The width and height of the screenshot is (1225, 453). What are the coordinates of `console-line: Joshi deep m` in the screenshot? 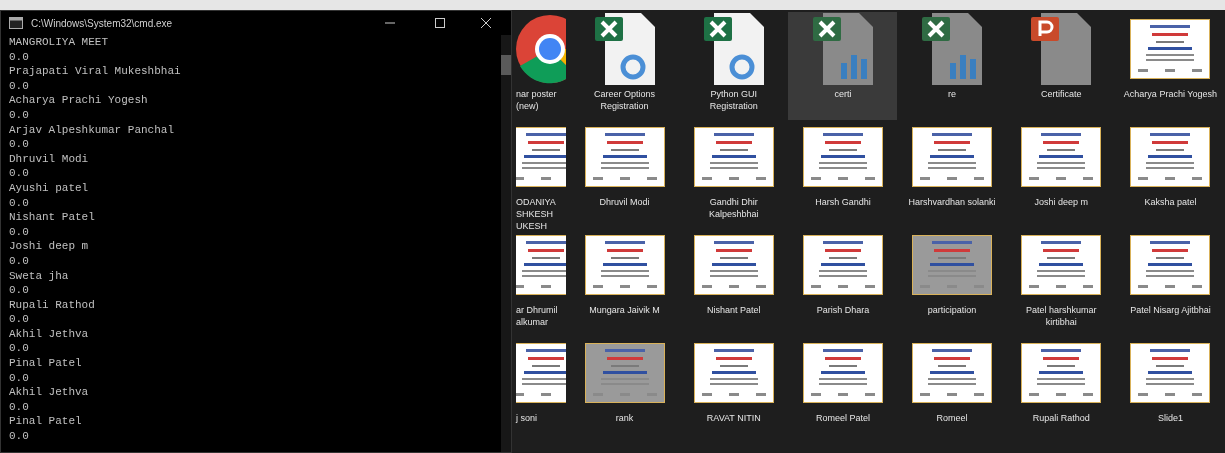 It's located at (49, 246).